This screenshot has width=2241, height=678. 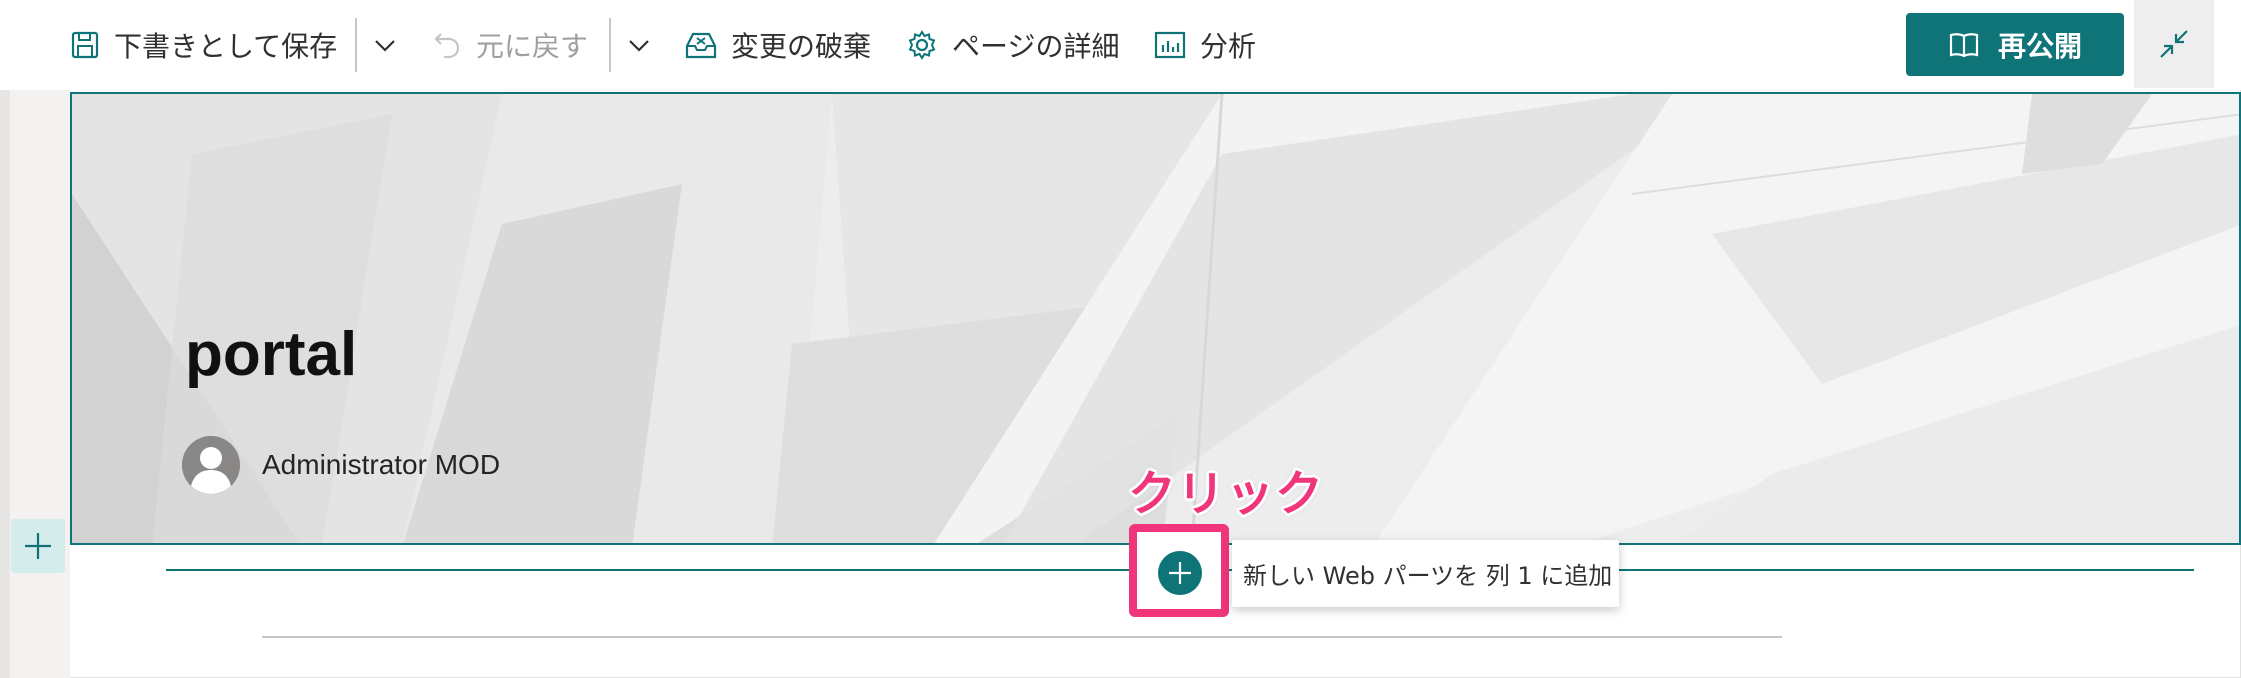 What do you see at coordinates (1226, 494) in the screenshot?
I see `click-annotation: クリック` at bounding box center [1226, 494].